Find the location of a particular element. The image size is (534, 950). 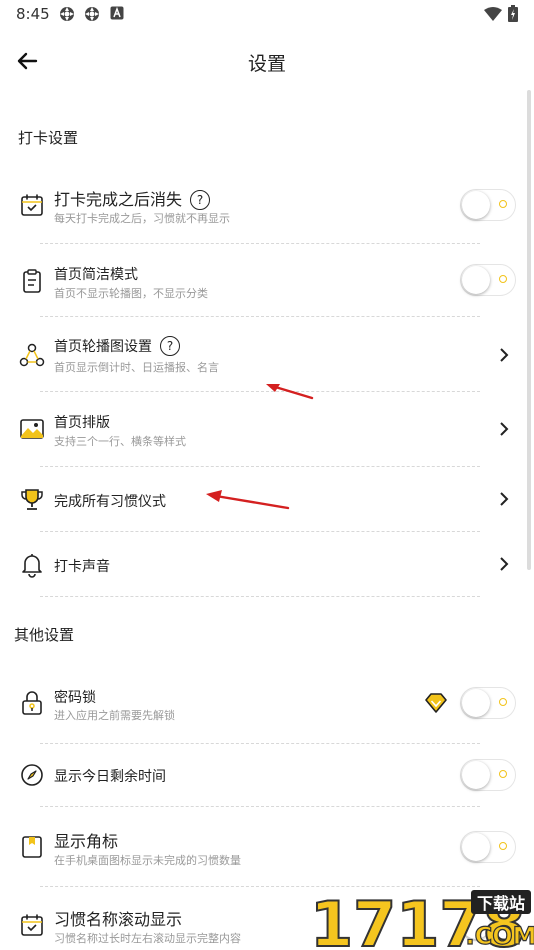

compass-icon is located at coordinates (32, 775).